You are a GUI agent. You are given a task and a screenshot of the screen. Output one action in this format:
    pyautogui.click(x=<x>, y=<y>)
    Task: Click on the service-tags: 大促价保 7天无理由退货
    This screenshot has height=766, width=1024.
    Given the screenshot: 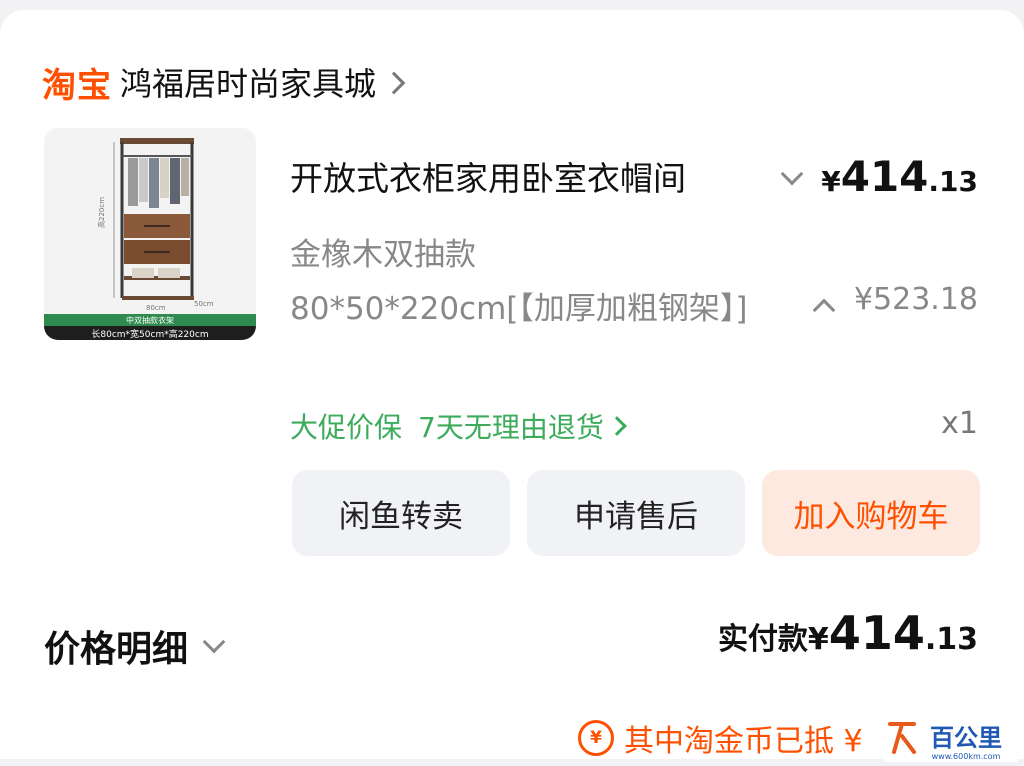 What is the action you would take?
    pyautogui.click(x=458, y=426)
    